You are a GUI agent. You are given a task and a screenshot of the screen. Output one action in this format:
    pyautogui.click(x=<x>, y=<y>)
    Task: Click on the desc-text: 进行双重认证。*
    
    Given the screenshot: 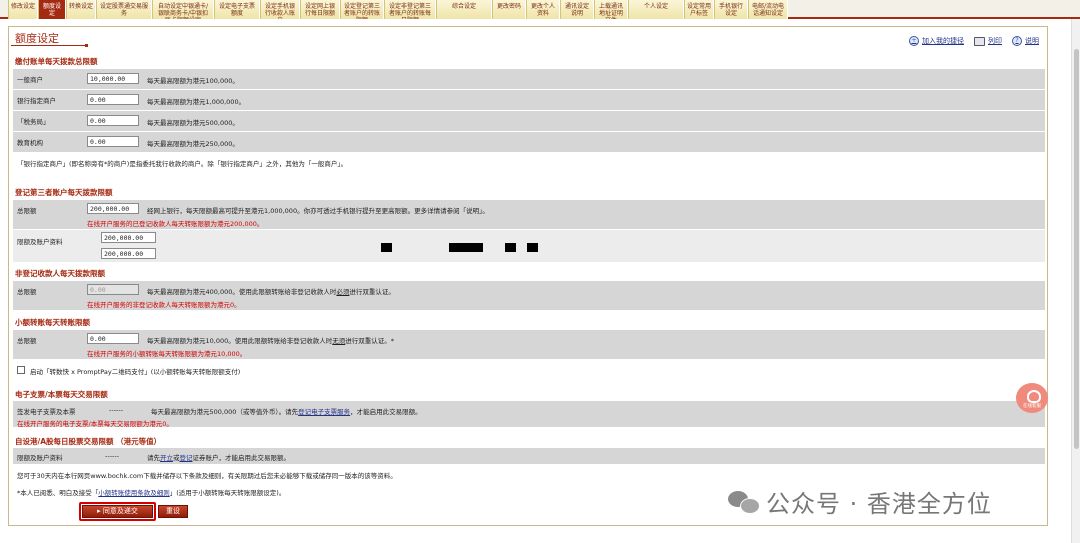 What is the action you would take?
    pyautogui.click(x=369, y=341)
    